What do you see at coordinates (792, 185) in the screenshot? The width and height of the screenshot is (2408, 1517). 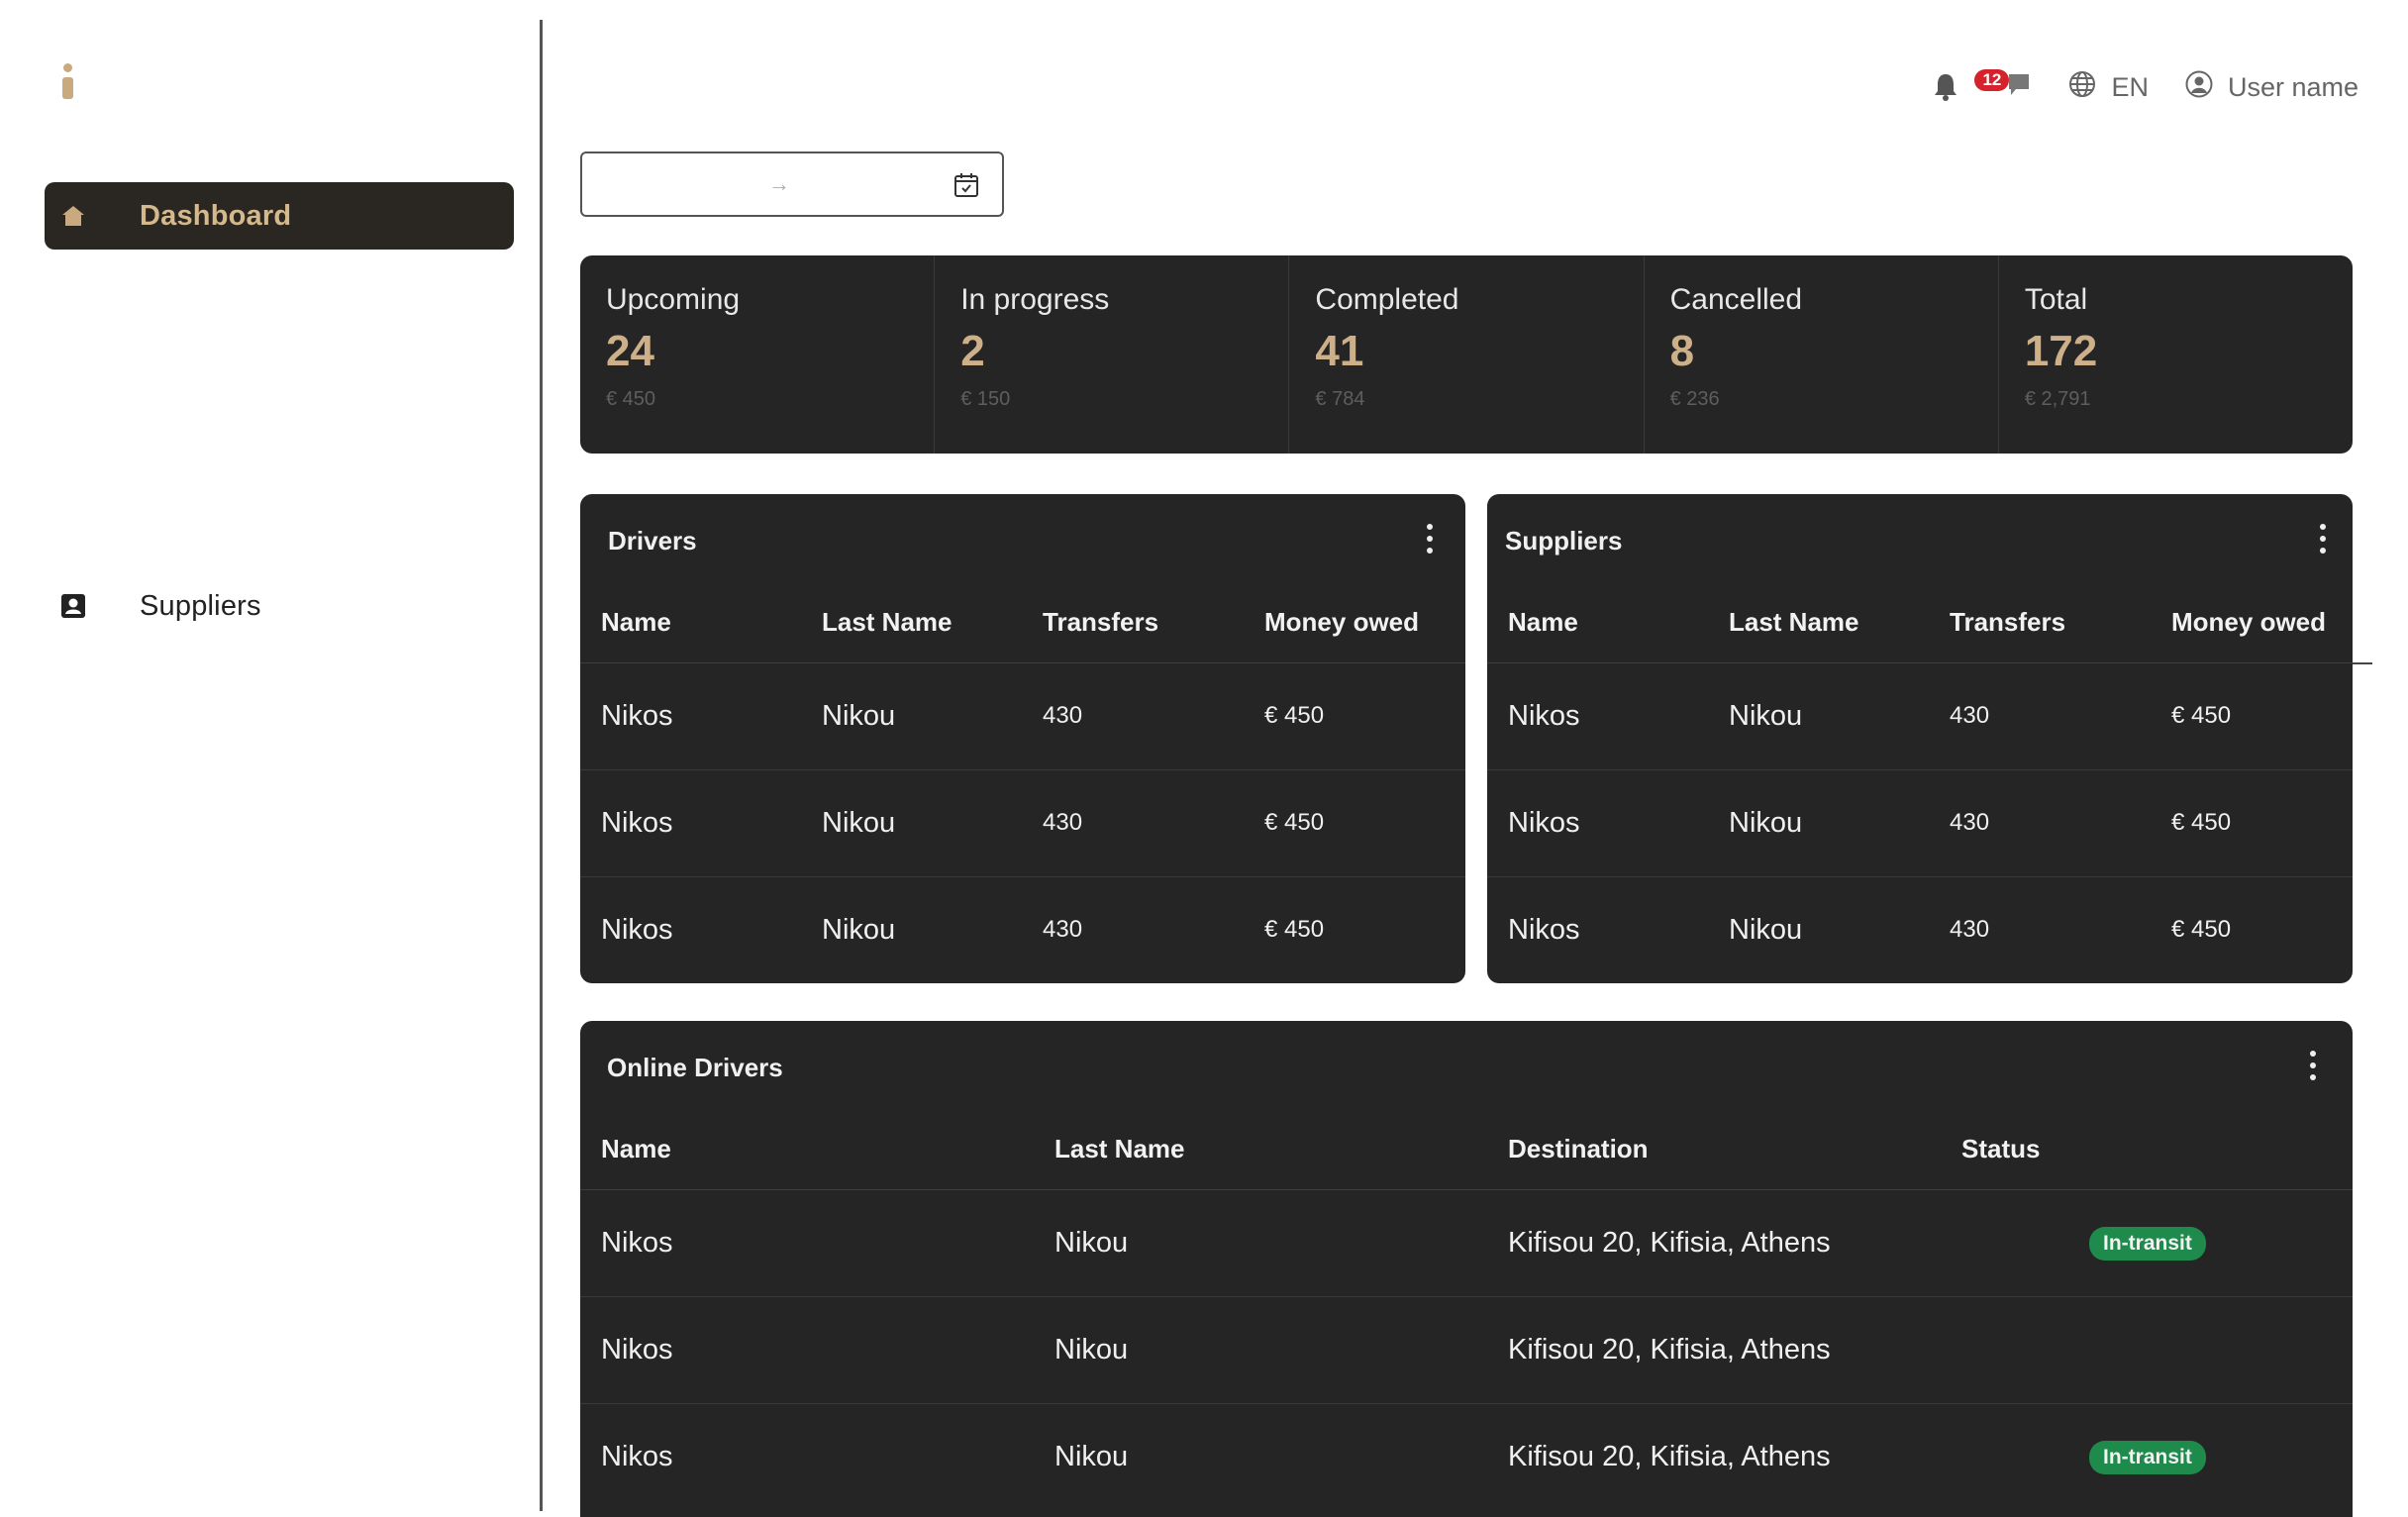 I see `date-range-picker: →` at bounding box center [792, 185].